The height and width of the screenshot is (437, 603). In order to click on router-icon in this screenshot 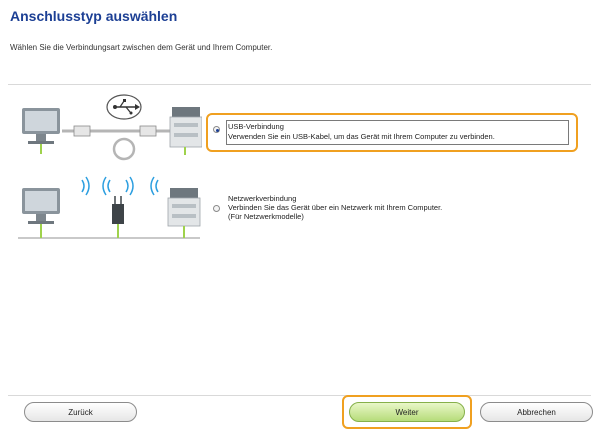, I will do `click(118, 217)`.